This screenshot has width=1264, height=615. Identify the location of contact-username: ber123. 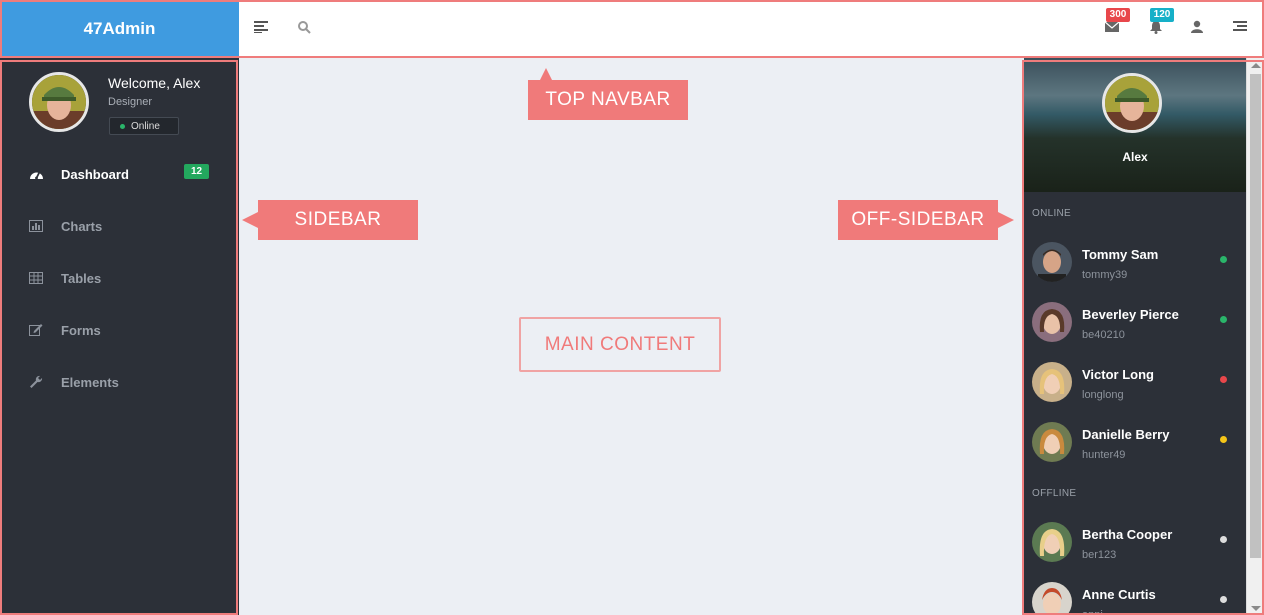
(1099, 555).